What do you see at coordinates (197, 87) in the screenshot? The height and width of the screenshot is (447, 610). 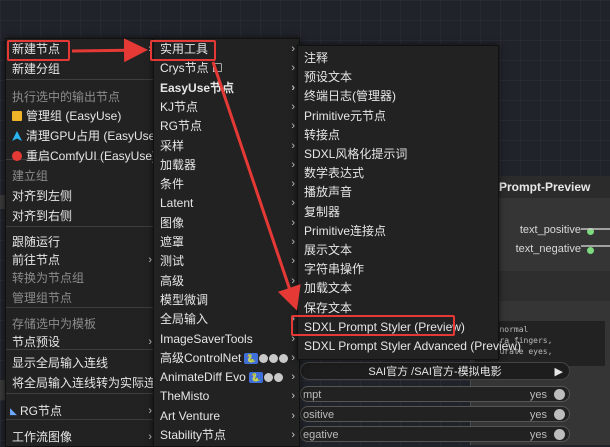 I see `category-label: EasyUse节点` at bounding box center [197, 87].